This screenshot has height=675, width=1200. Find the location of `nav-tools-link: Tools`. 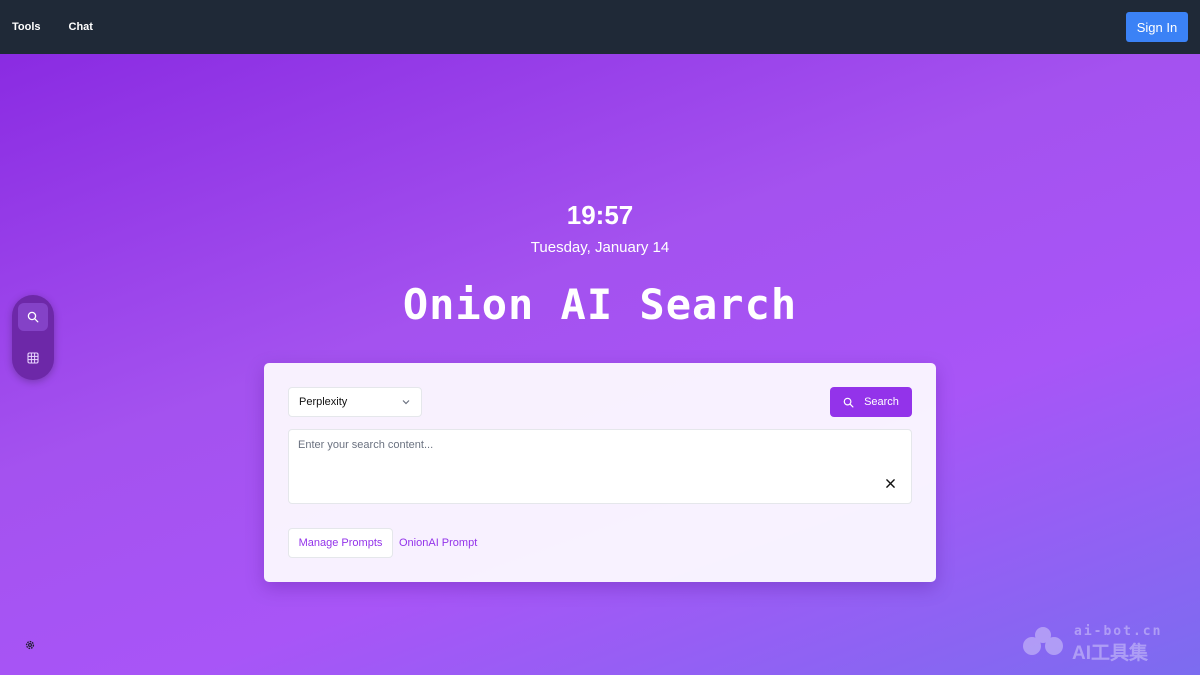

nav-tools-link: Tools is located at coordinates (26, 27).